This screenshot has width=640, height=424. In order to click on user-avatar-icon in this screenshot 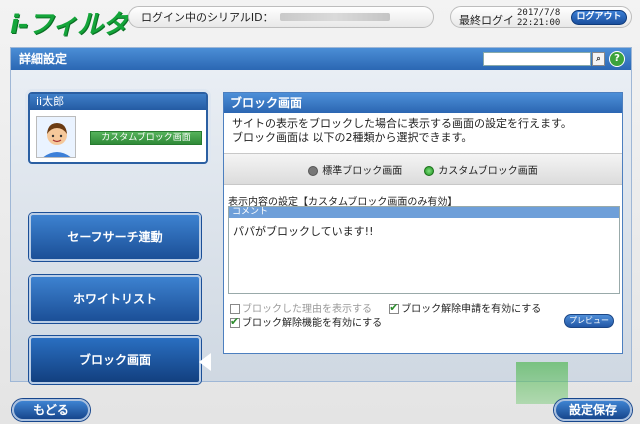, I will do `click(56, 137)`.